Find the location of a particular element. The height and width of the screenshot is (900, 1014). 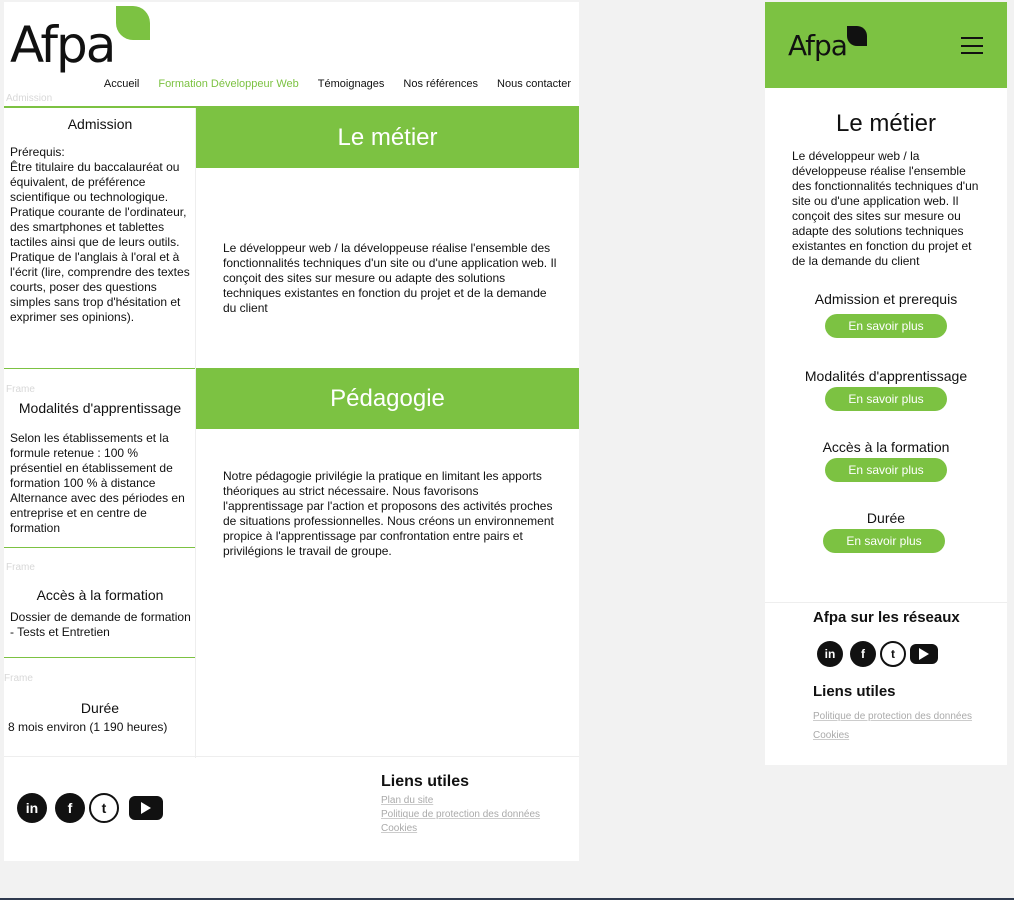

mobile-title: Le métier is located at coordinates (886, 123).